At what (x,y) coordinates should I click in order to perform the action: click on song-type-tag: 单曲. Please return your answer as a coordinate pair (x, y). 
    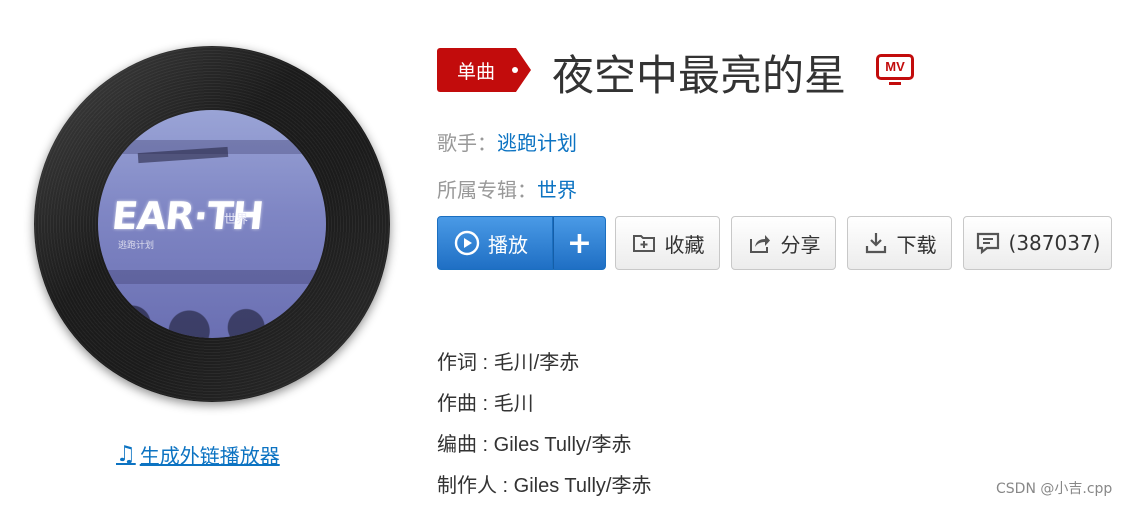
    Looking at the image, I should click on (484, 70).